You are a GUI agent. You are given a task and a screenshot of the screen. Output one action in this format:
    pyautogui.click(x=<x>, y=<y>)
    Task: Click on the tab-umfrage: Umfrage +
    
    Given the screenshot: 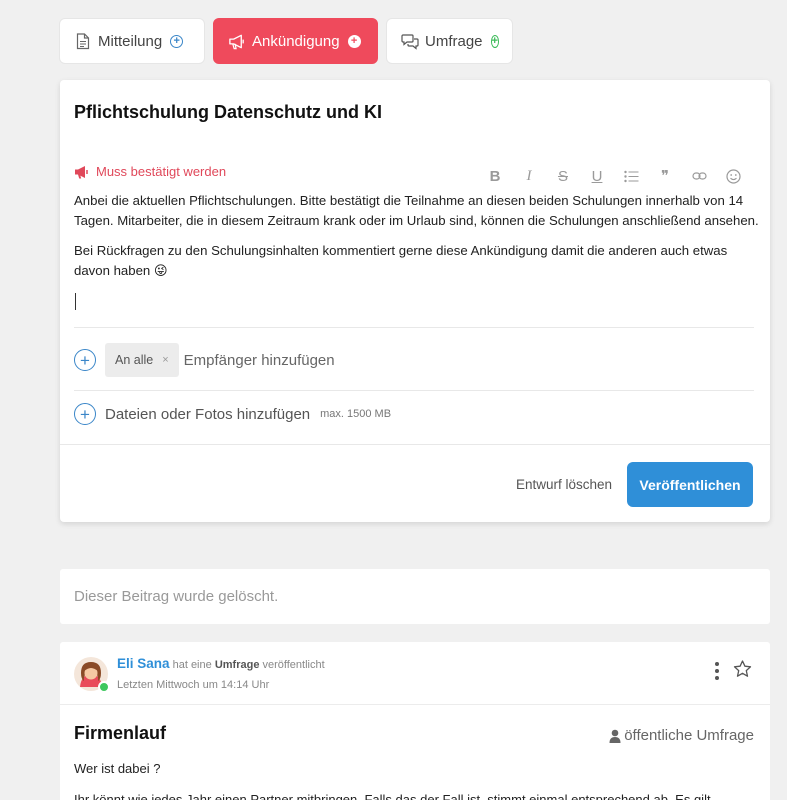 What is the action you would take?
    pyautogui.click(x=449, y=41)
    